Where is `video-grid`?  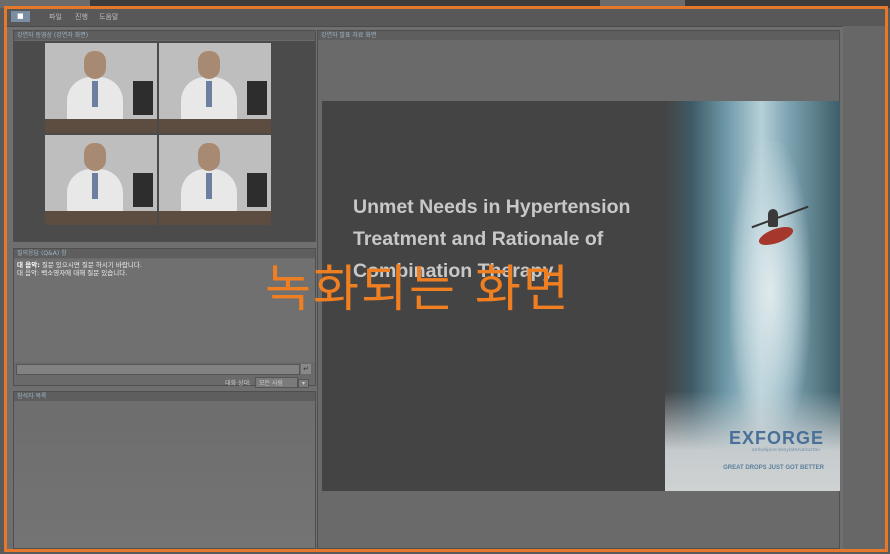
video-grid is located at coordinates (164, 141).